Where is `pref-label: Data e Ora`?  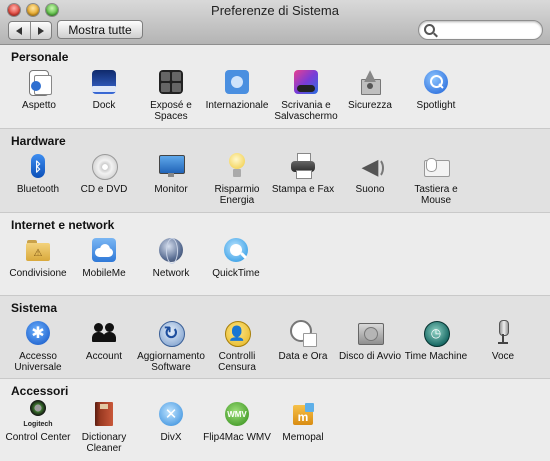
pref-label: Data e Ora is located at coordinates (303, 356).